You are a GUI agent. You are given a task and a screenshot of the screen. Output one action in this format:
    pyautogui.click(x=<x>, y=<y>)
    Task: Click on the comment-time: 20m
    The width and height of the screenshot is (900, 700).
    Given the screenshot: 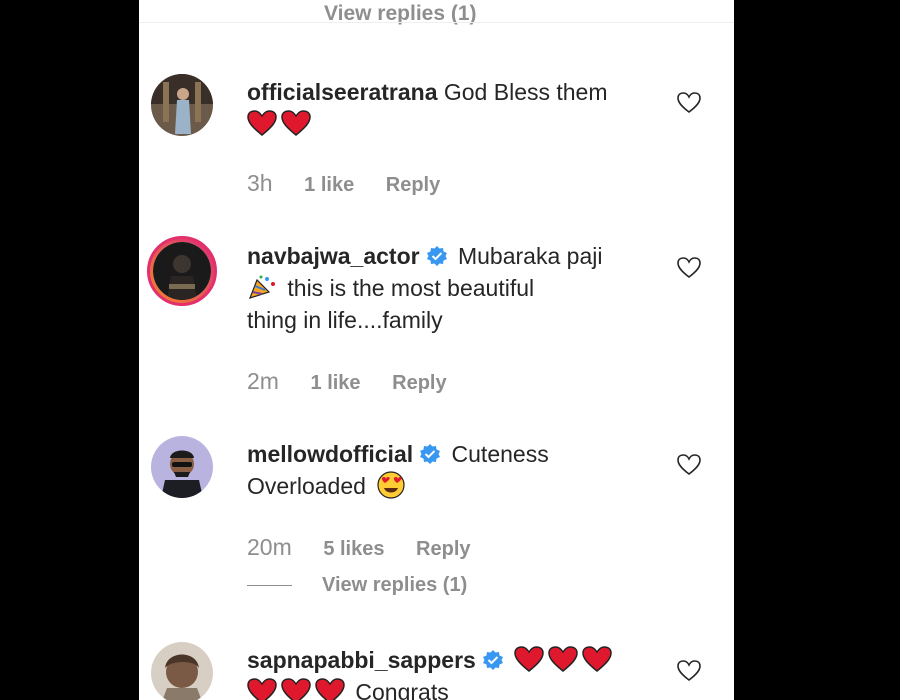 What is the action you would take?
    pyautogui.click(x=269, y=547)
    